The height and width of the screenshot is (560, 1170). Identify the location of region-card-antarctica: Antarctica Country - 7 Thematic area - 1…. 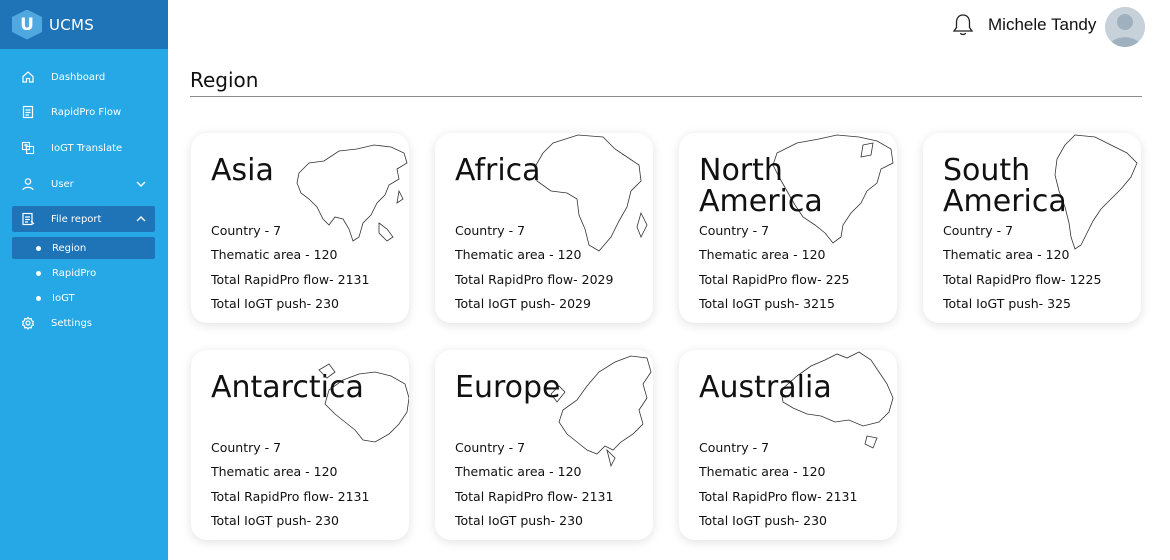
(300, 445).